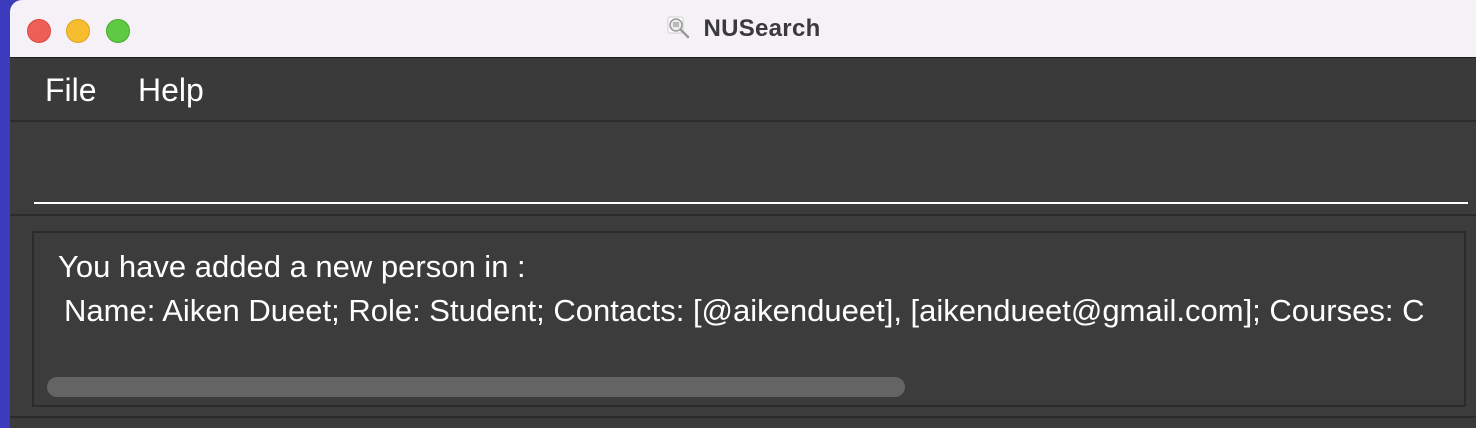  Describe the element at coordinates (743, 422) in the screenshot. I see `status-bar-edge` at that location.